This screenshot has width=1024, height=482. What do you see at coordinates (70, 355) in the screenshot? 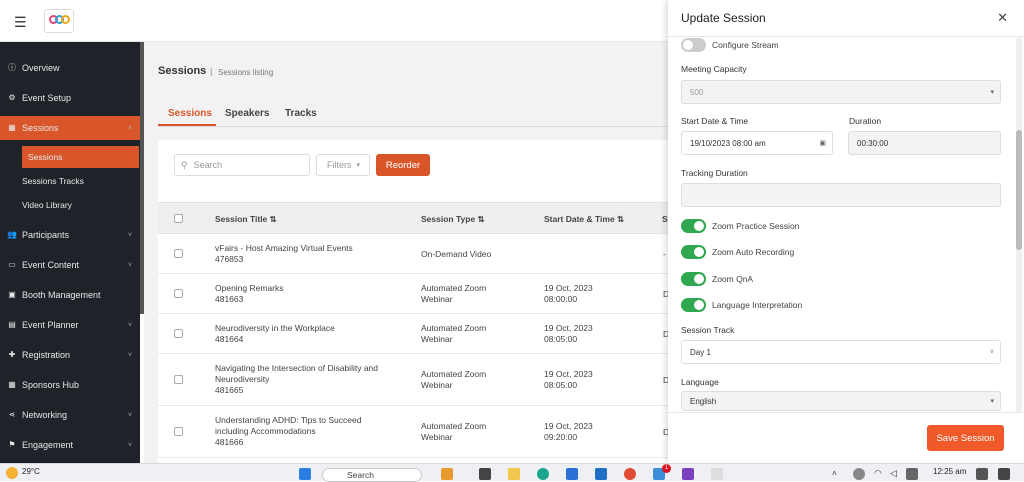
I see `sidebar-item-registration: ✚ Registration ˅` at bounding box center [70, 355].